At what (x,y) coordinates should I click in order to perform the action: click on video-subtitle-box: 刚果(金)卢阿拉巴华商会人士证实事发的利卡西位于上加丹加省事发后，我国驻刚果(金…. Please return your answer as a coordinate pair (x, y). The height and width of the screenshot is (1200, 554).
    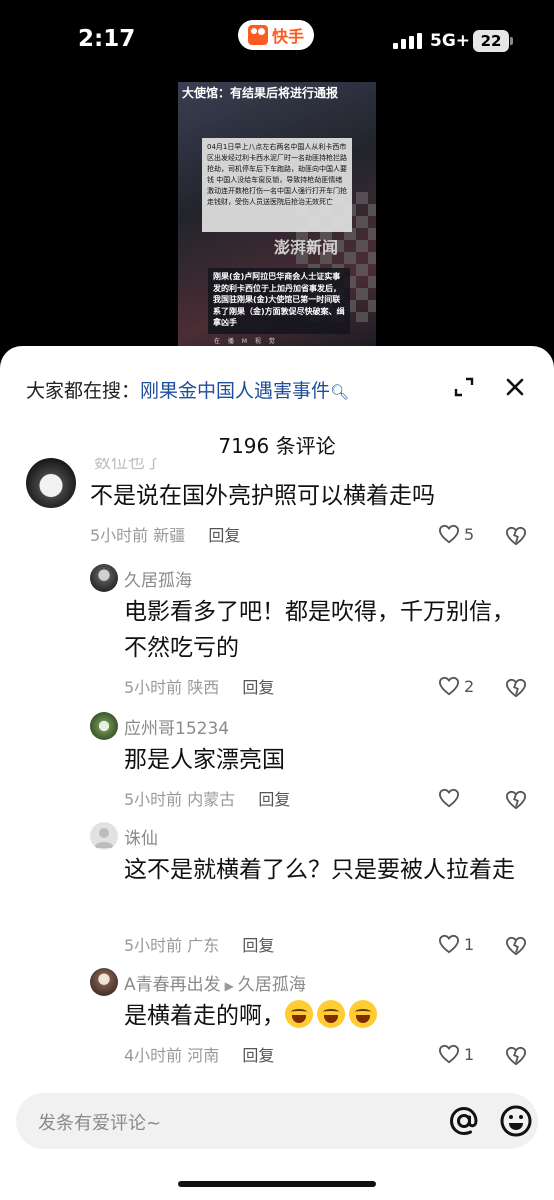
    Looking at the image, I should click on (279, 301).